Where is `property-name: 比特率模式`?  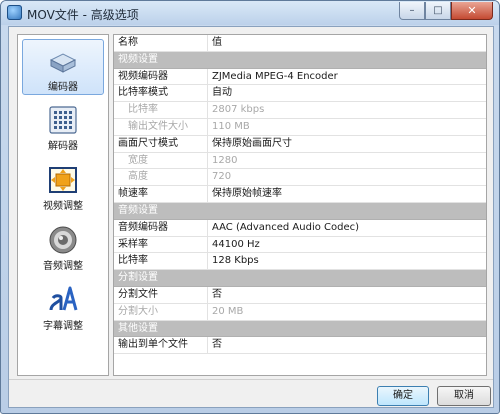
property-name: 比特率模式 is located at coordinates (161, 93).